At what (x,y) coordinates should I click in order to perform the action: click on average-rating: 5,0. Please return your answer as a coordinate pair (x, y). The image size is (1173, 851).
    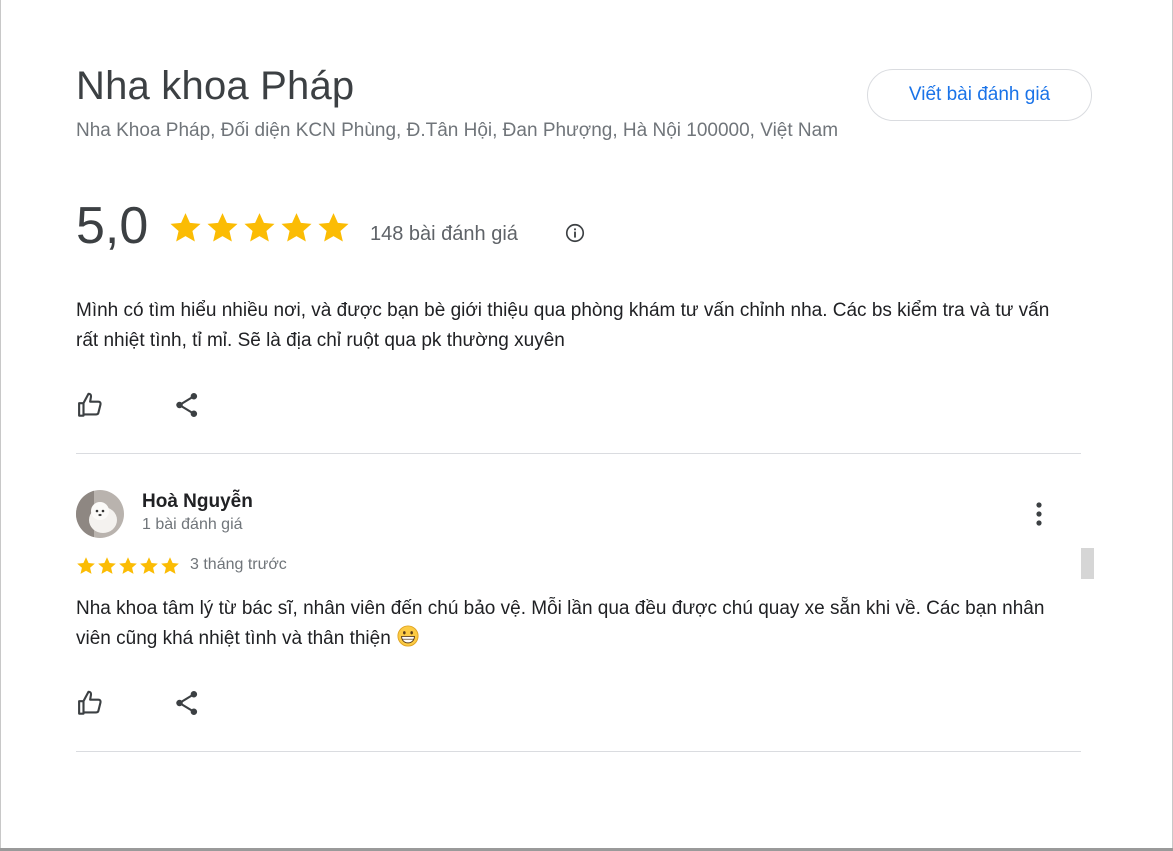
    Looking at the image, I should click on (112, 226).